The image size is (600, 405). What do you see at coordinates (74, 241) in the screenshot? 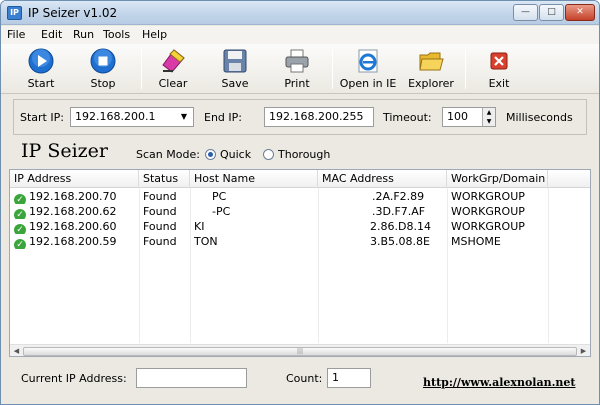
I see `cell-ip: ✓ 192.168.200.59` at bounding box center [74, 241].